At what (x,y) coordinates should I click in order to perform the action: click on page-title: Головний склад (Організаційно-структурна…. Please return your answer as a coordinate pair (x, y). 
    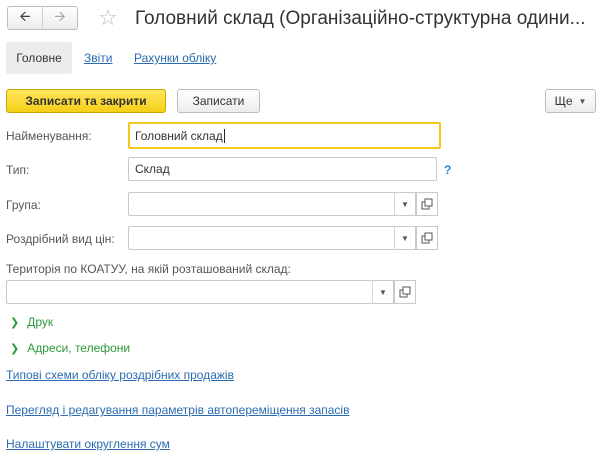
    Looking at the image, I should click on (360, 18).